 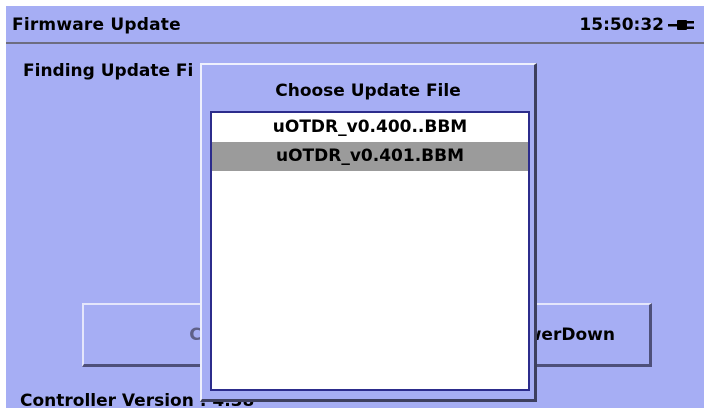 I want to click on dialog-title: Choose Update File, so click(x=368, y=91).